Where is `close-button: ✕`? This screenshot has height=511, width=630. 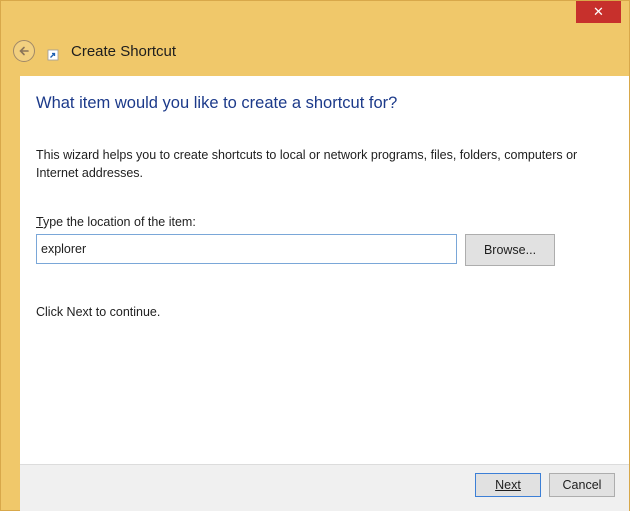
close-button: ✕ is located at coordinates (598, 12).